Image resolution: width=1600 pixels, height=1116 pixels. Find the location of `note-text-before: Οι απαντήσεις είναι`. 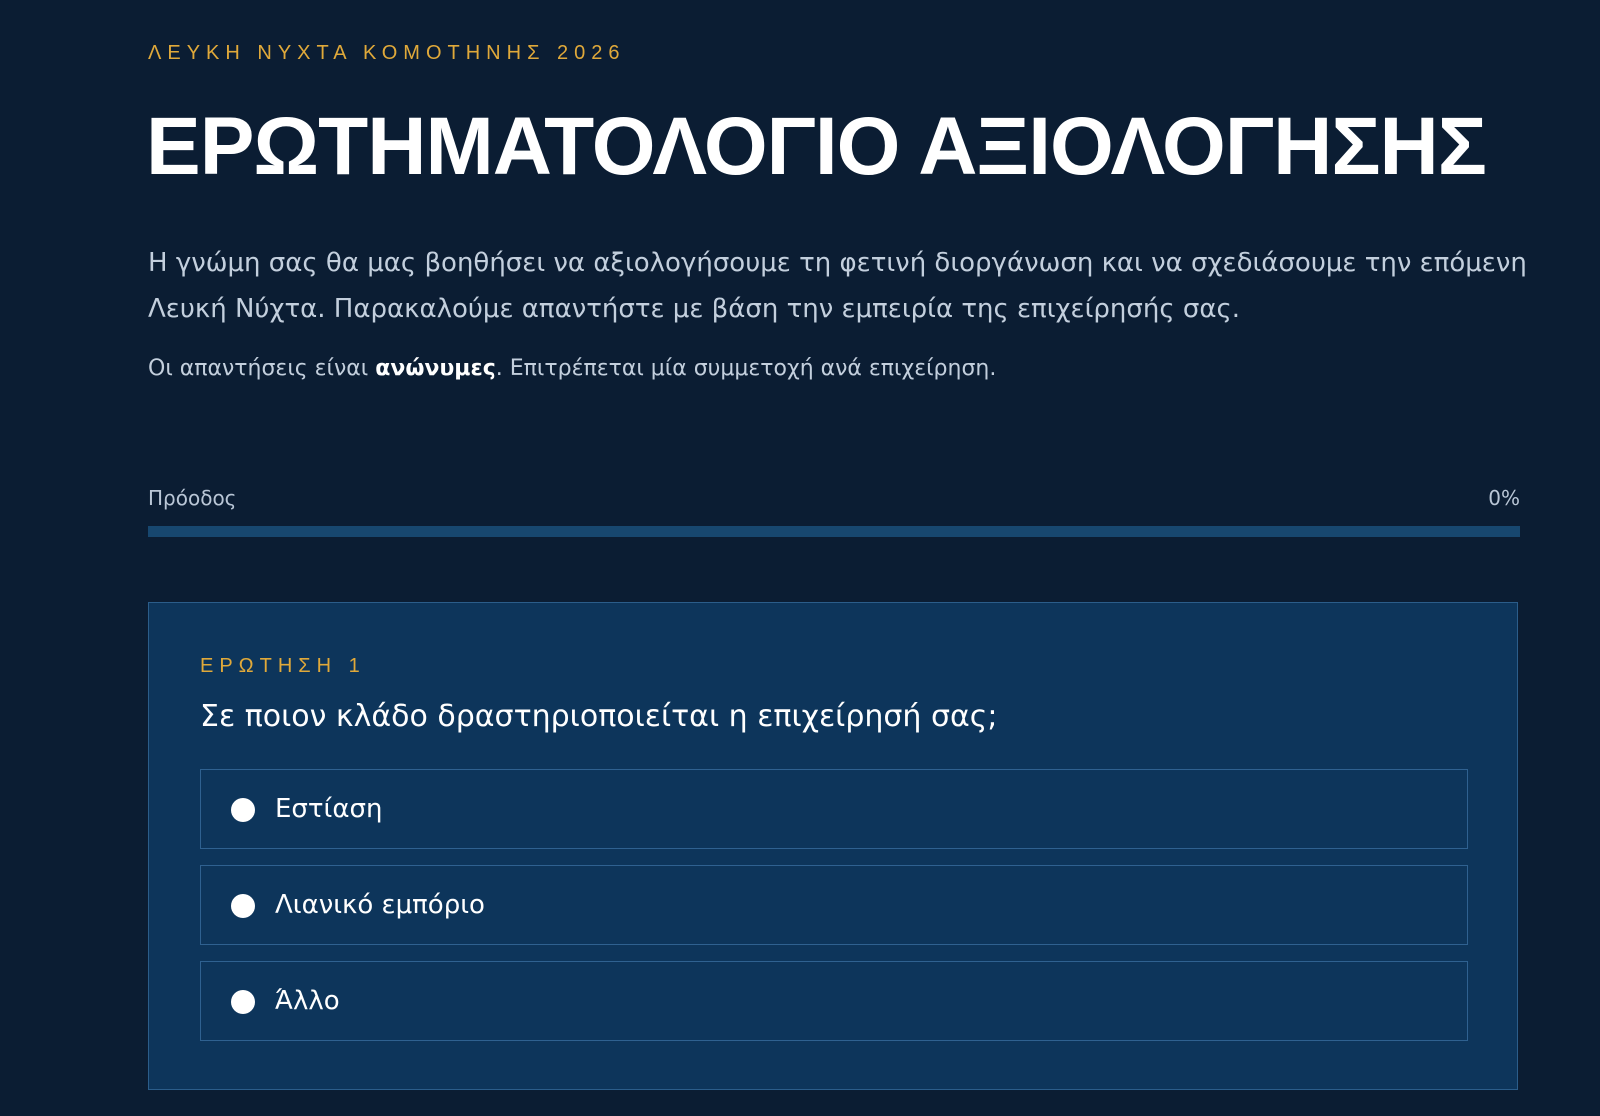

note-text-before: Οι απαντήσεις είναι is located at coordinates (262, 368).